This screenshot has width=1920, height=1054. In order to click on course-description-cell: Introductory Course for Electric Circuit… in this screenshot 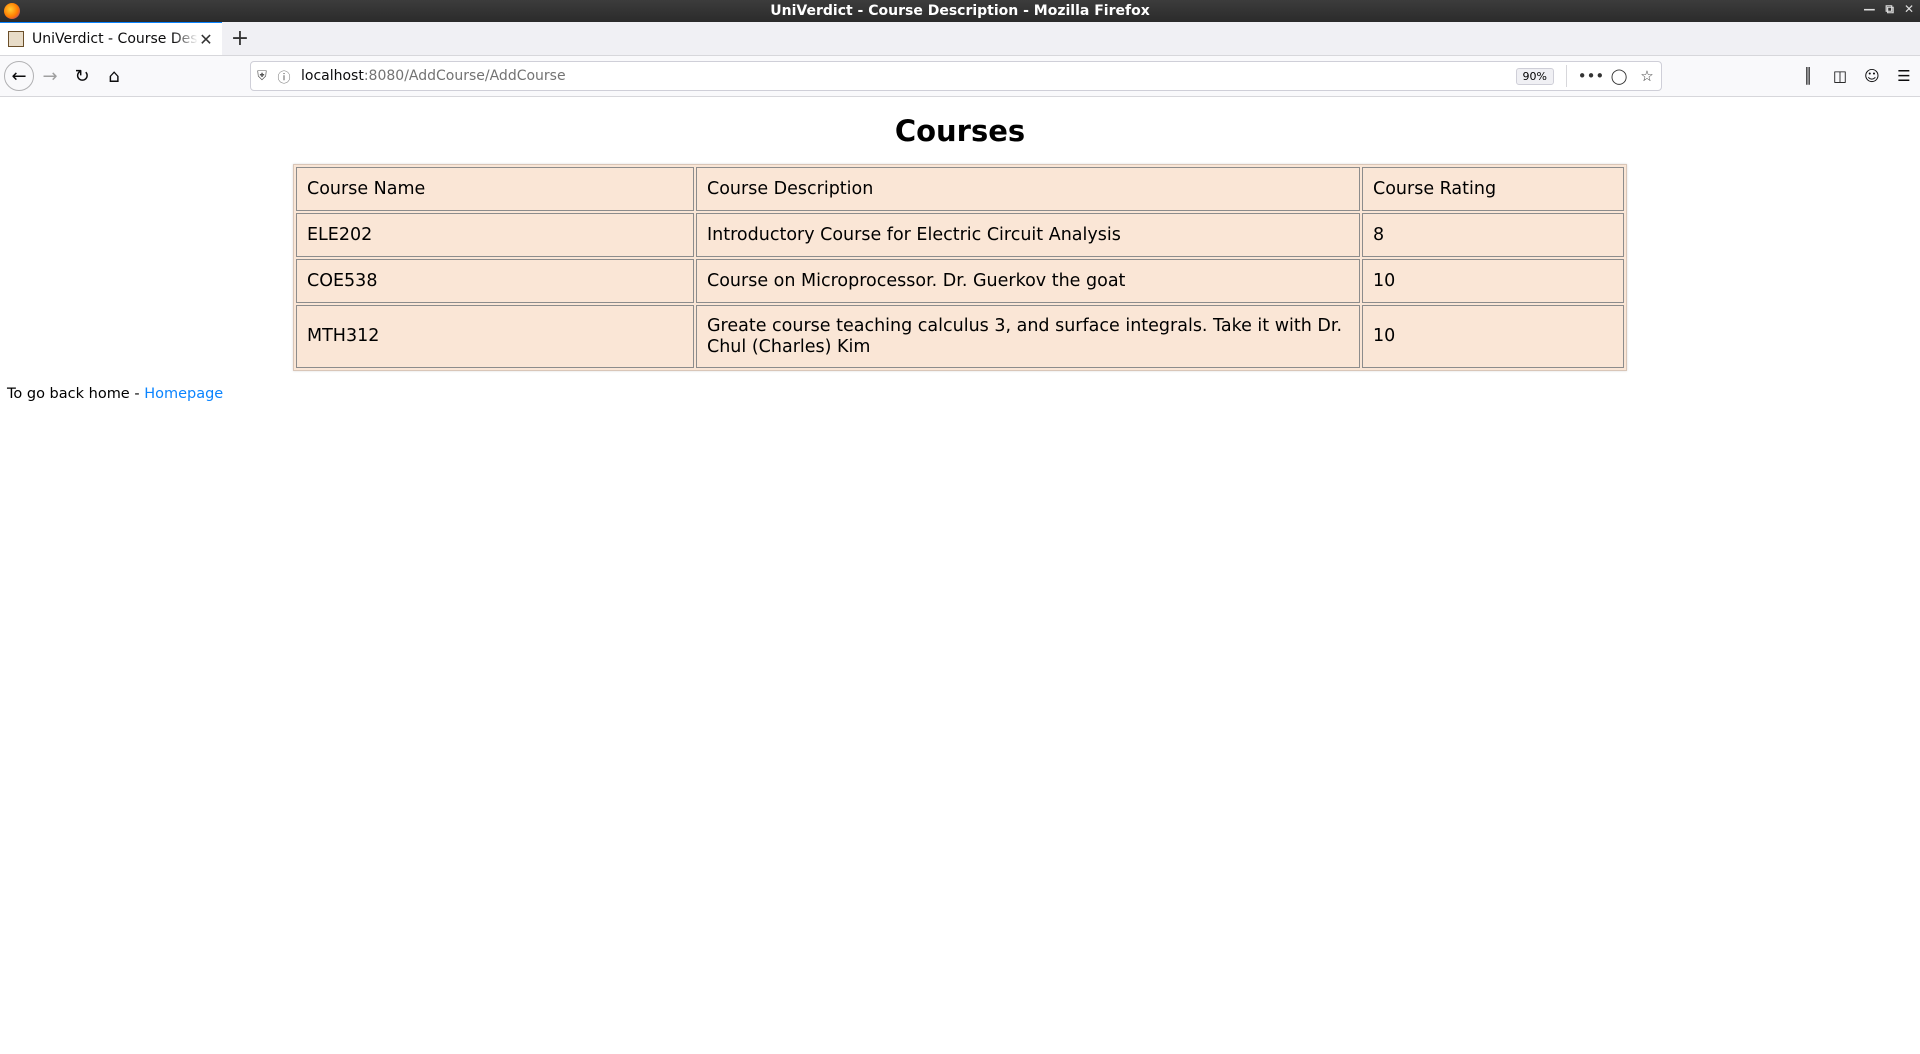, I will do `click(1028, 235)`.